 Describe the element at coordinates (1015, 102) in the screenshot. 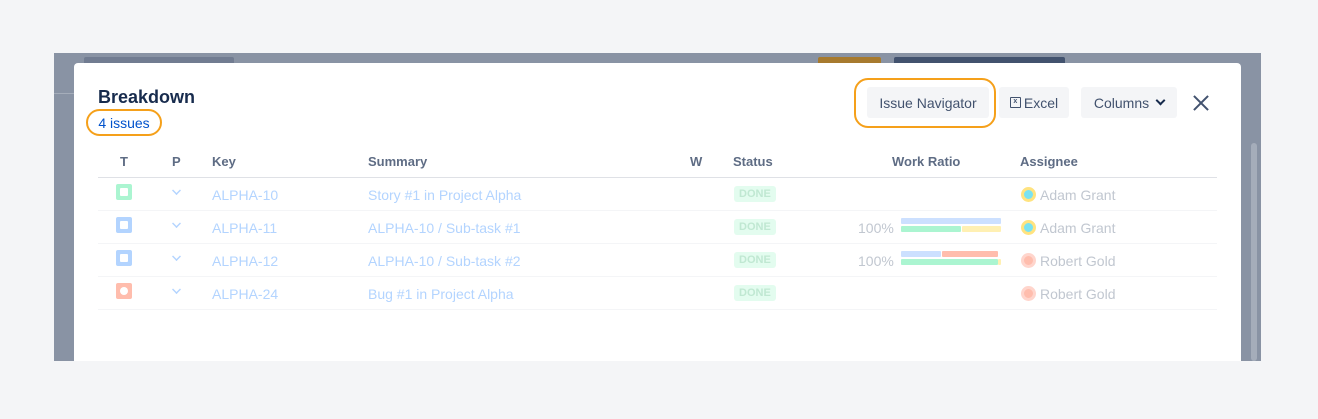

I see `excel-icon: x` at that location.